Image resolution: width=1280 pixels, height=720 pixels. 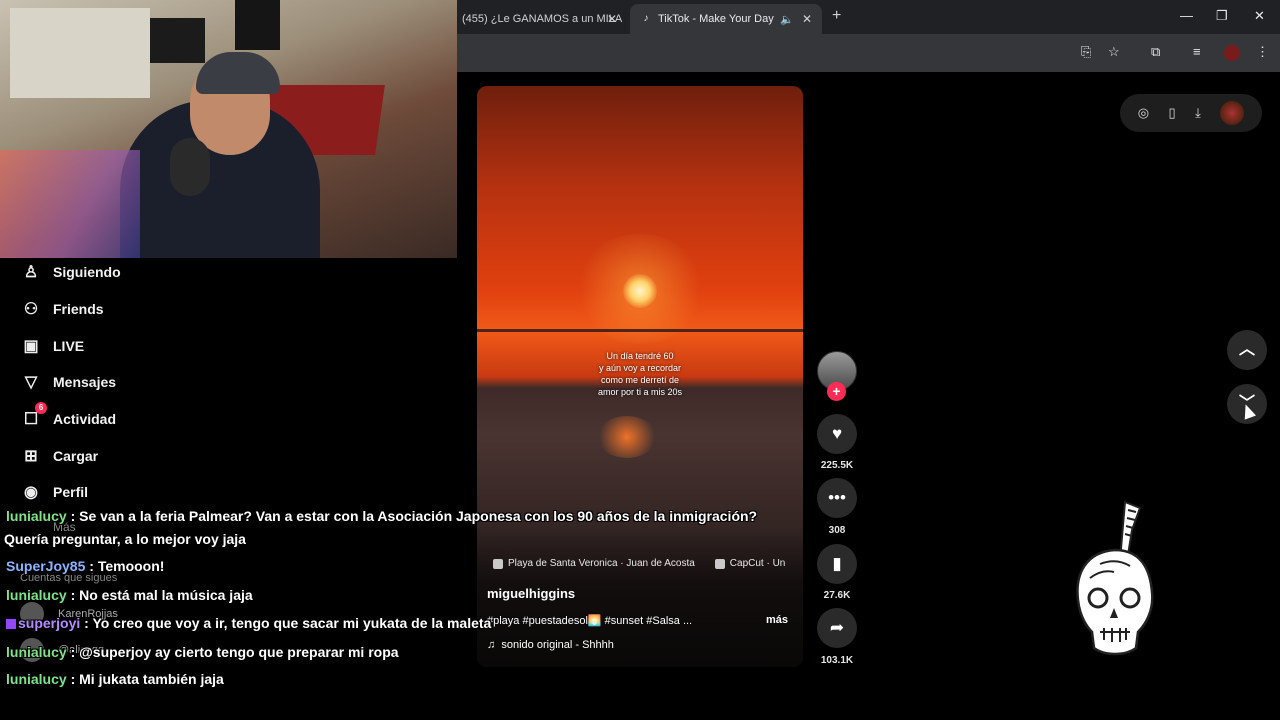 What do you see at coordinates (1222, 16) in the screenshot?
I see `restore-button: ❐` at bounding box center [1222, 16].